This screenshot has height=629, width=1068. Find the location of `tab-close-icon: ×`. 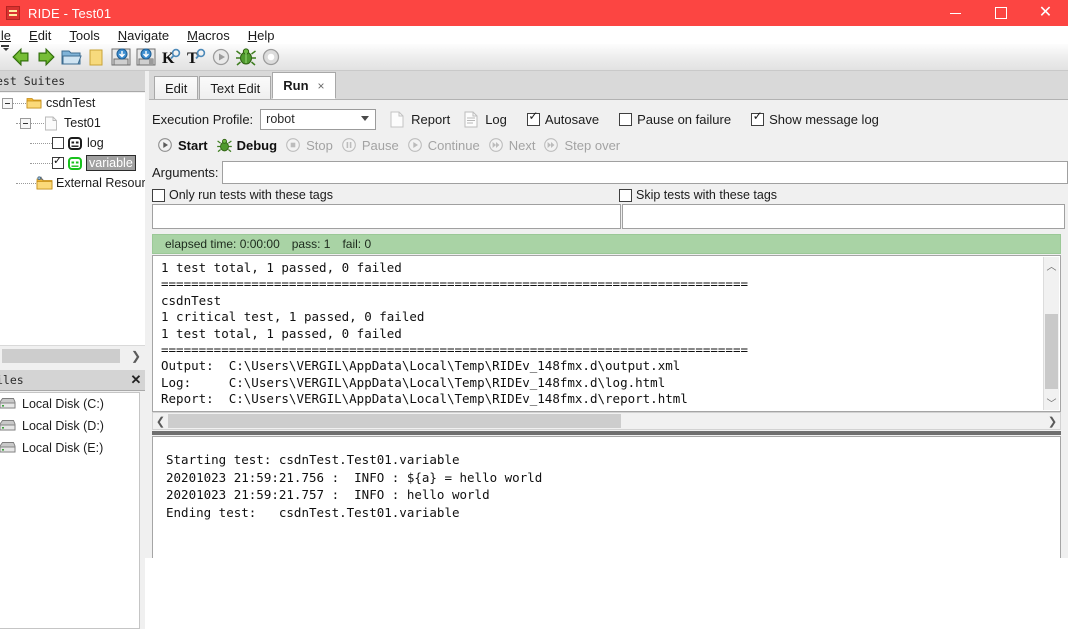

tab-close-icon: × is located at coordinates (321, 86).